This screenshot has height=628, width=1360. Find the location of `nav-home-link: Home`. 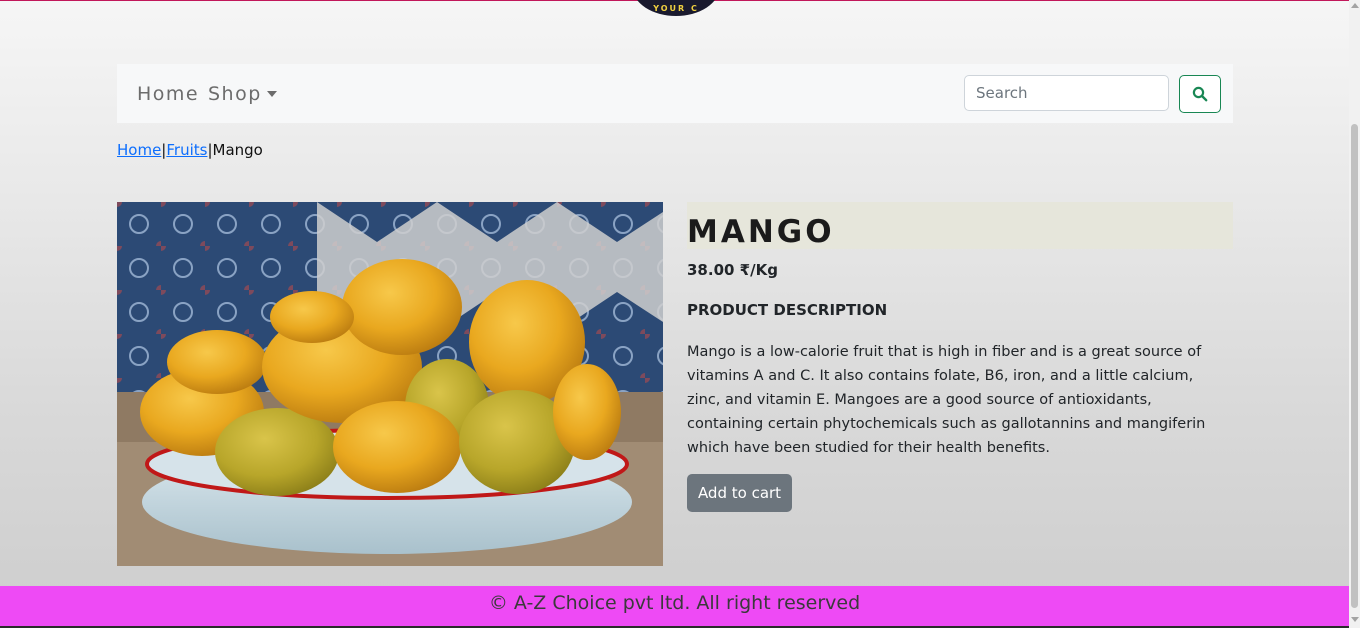

nav-home-link: Home is located at coordinates (168, 94).